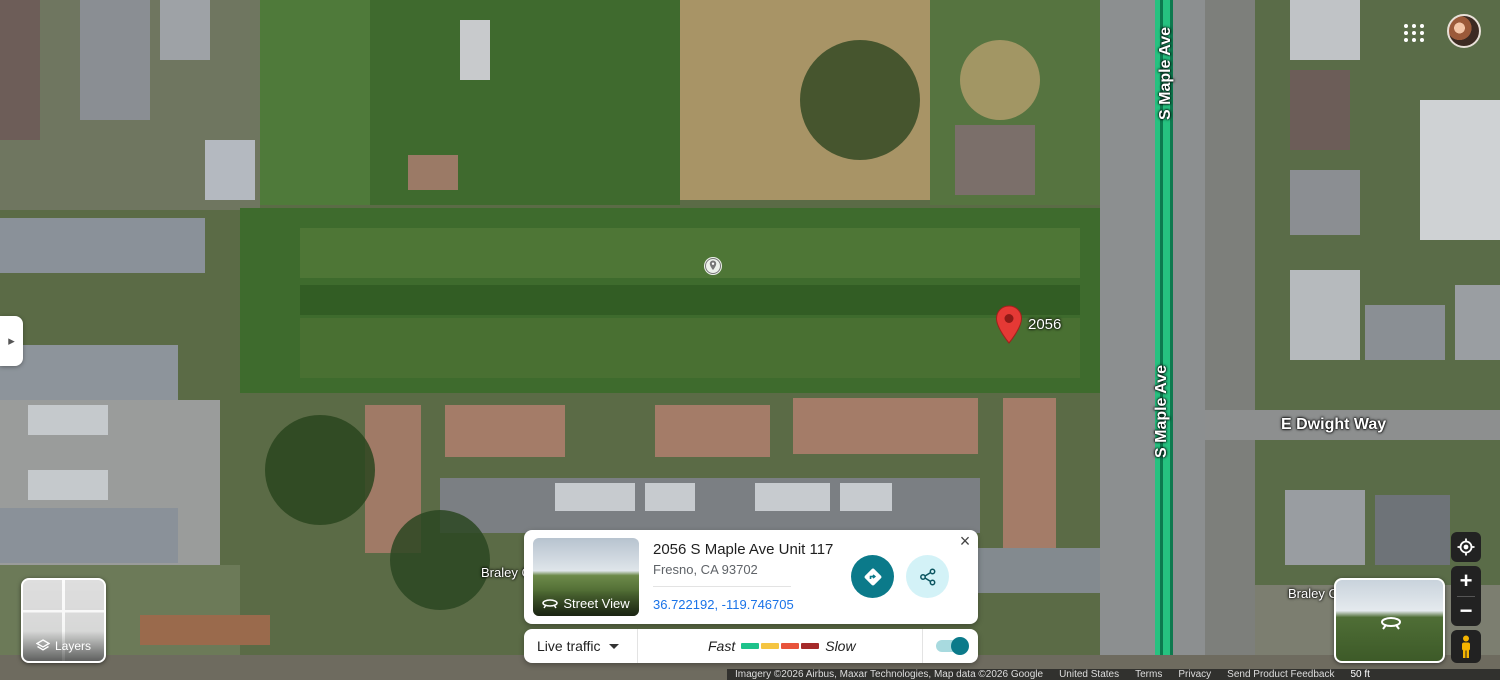  I want to click on road-label-maple-lower: S Maple Ave, so click(1161, 411).